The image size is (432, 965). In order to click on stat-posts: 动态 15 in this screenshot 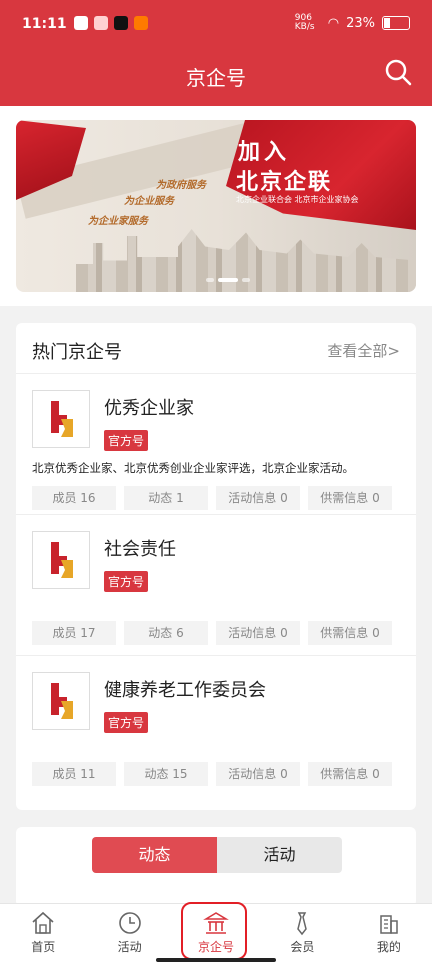, I will do `click(166, 774)`.